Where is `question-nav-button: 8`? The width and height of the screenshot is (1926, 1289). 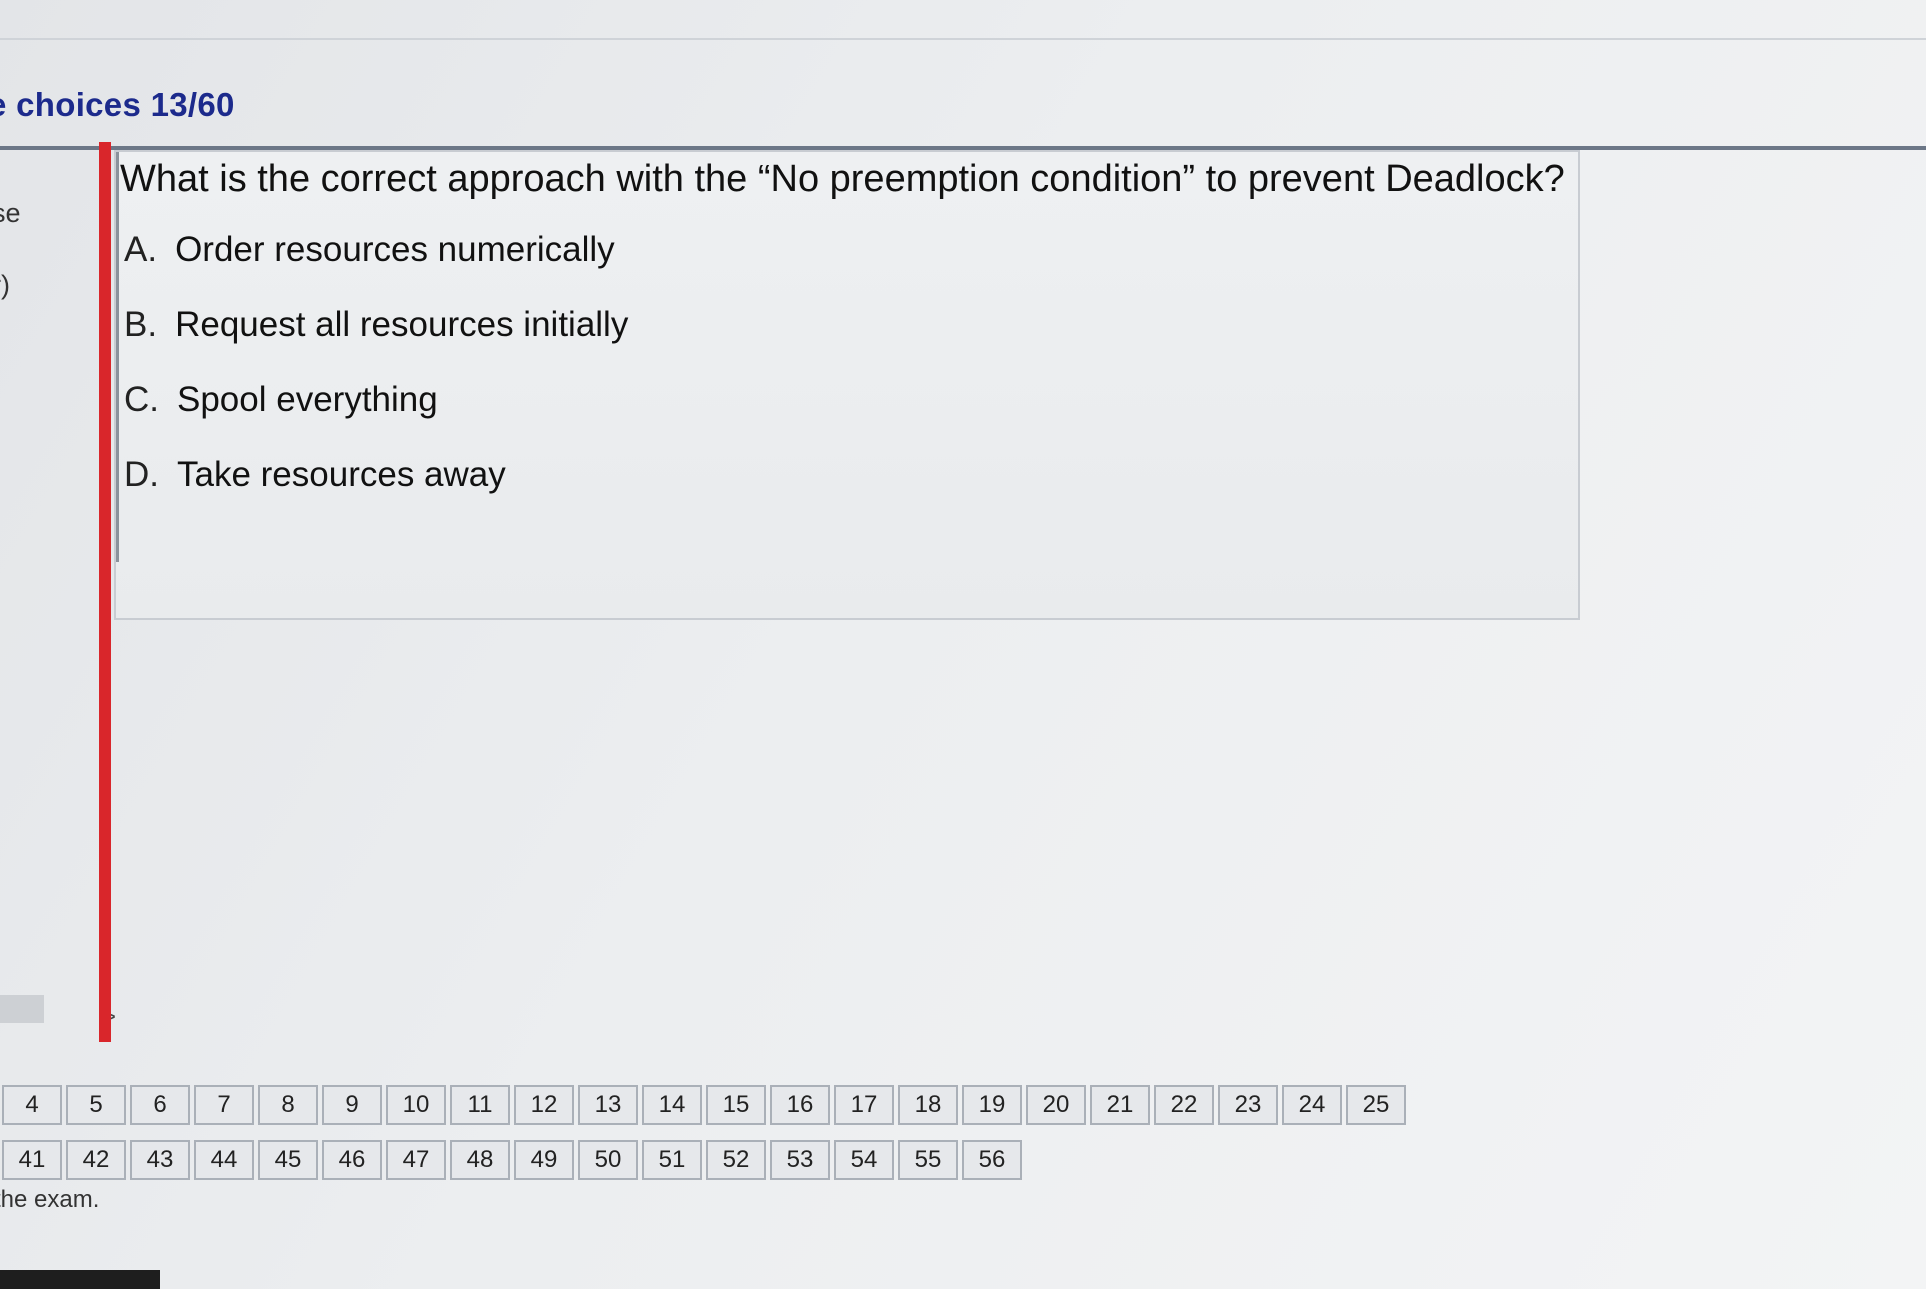
question-nav-button: 8 is located at coordinates (288, 1105).